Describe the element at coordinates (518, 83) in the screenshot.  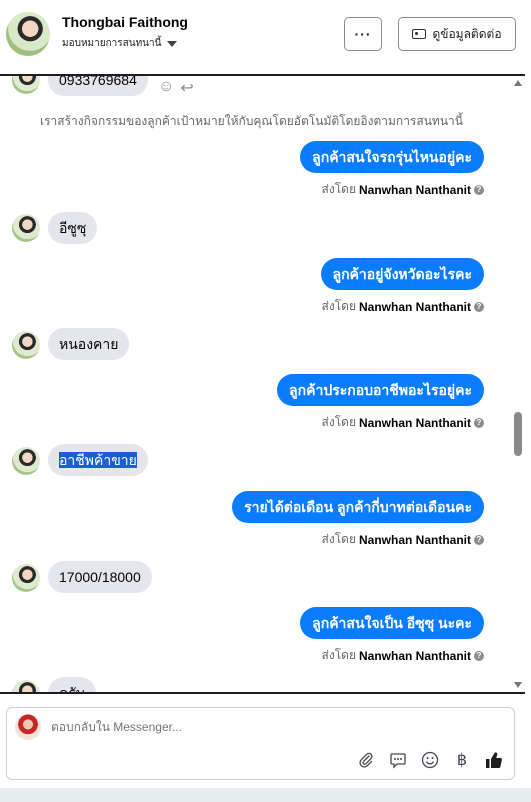
I see `scroll-up-arrow-icon` at that location.